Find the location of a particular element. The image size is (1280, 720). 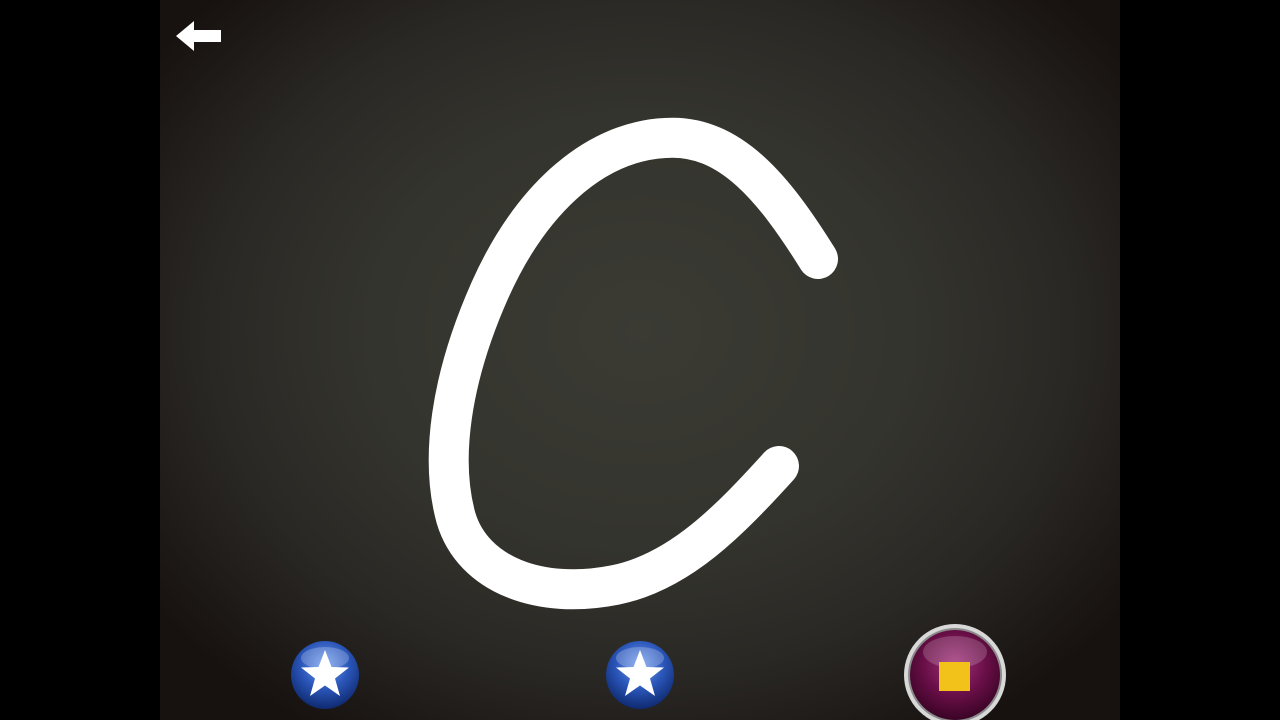

stop-button is located at coordinates (955, 671).